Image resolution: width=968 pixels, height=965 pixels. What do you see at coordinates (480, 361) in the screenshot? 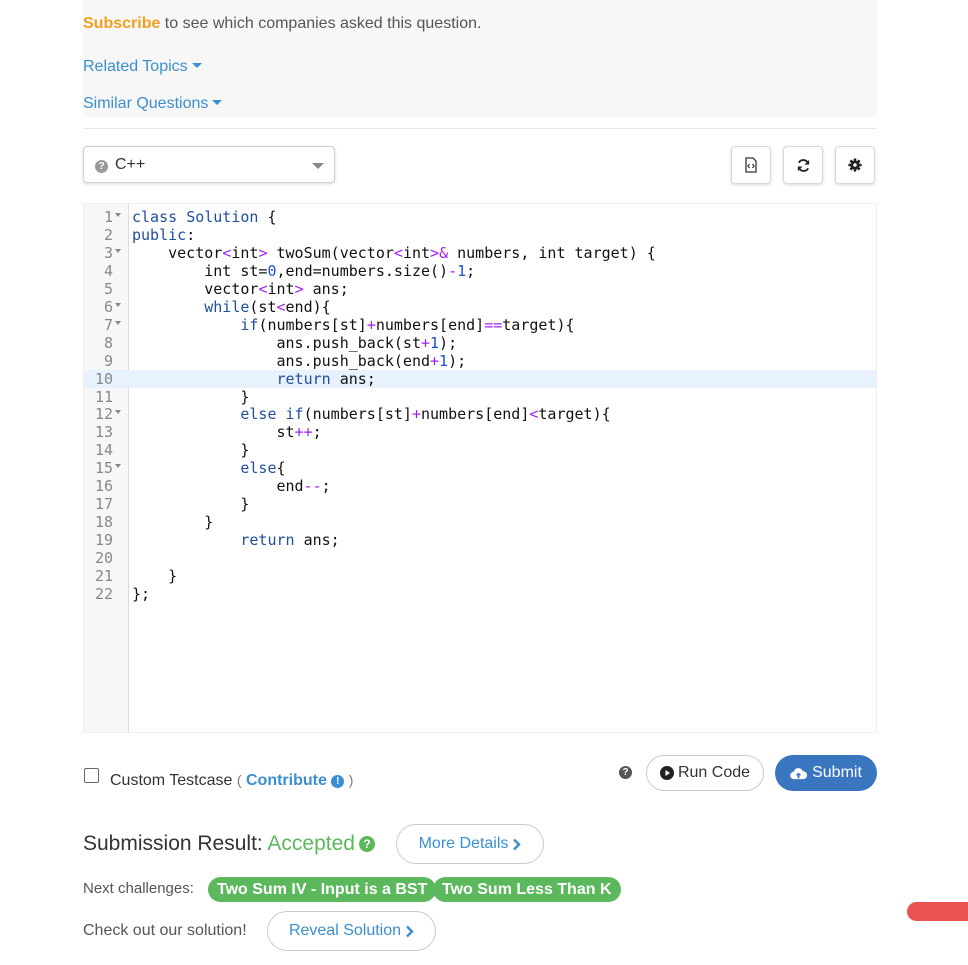
I see `code-line: 9 ans.push_back(end+1);` at bounding box center [480, 361].